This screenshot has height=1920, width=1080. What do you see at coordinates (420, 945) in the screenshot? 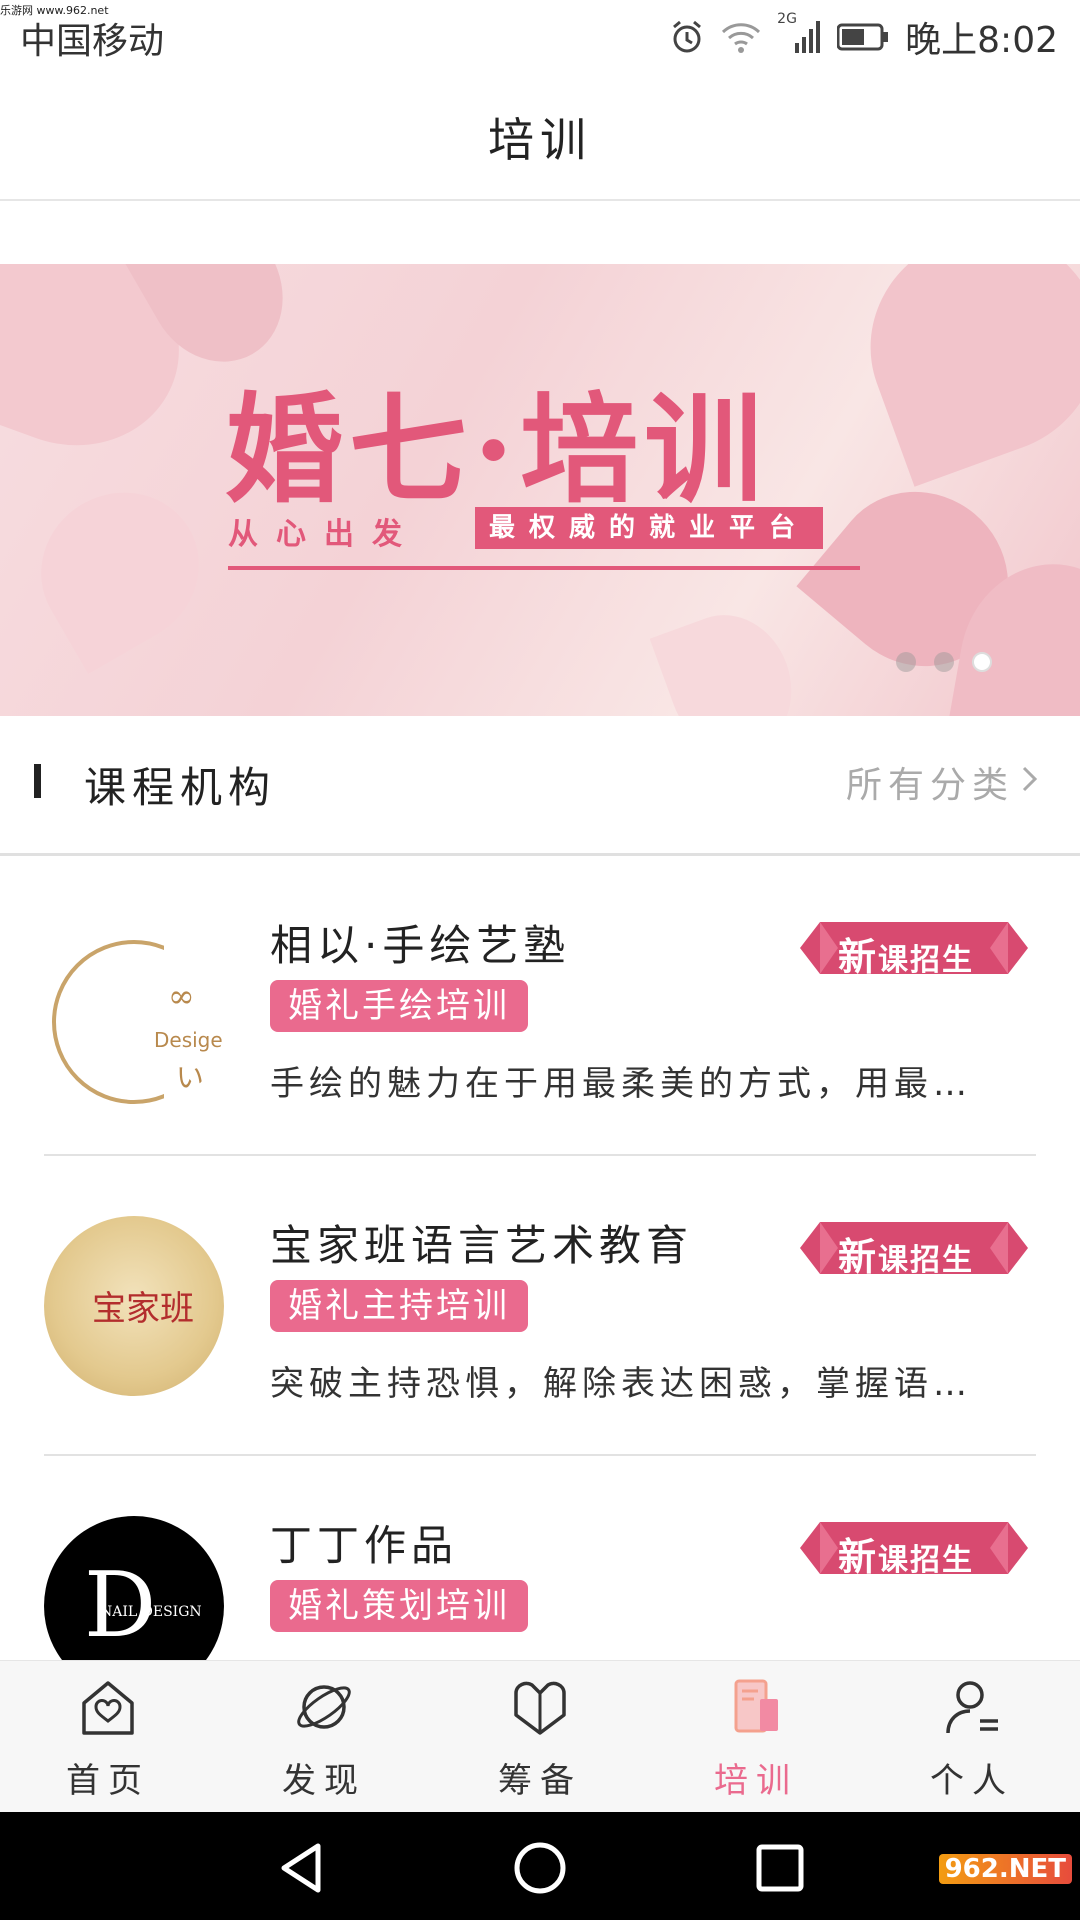
I see `course-name: 相以·手绘艺塾` at bounding box center [420, 945].